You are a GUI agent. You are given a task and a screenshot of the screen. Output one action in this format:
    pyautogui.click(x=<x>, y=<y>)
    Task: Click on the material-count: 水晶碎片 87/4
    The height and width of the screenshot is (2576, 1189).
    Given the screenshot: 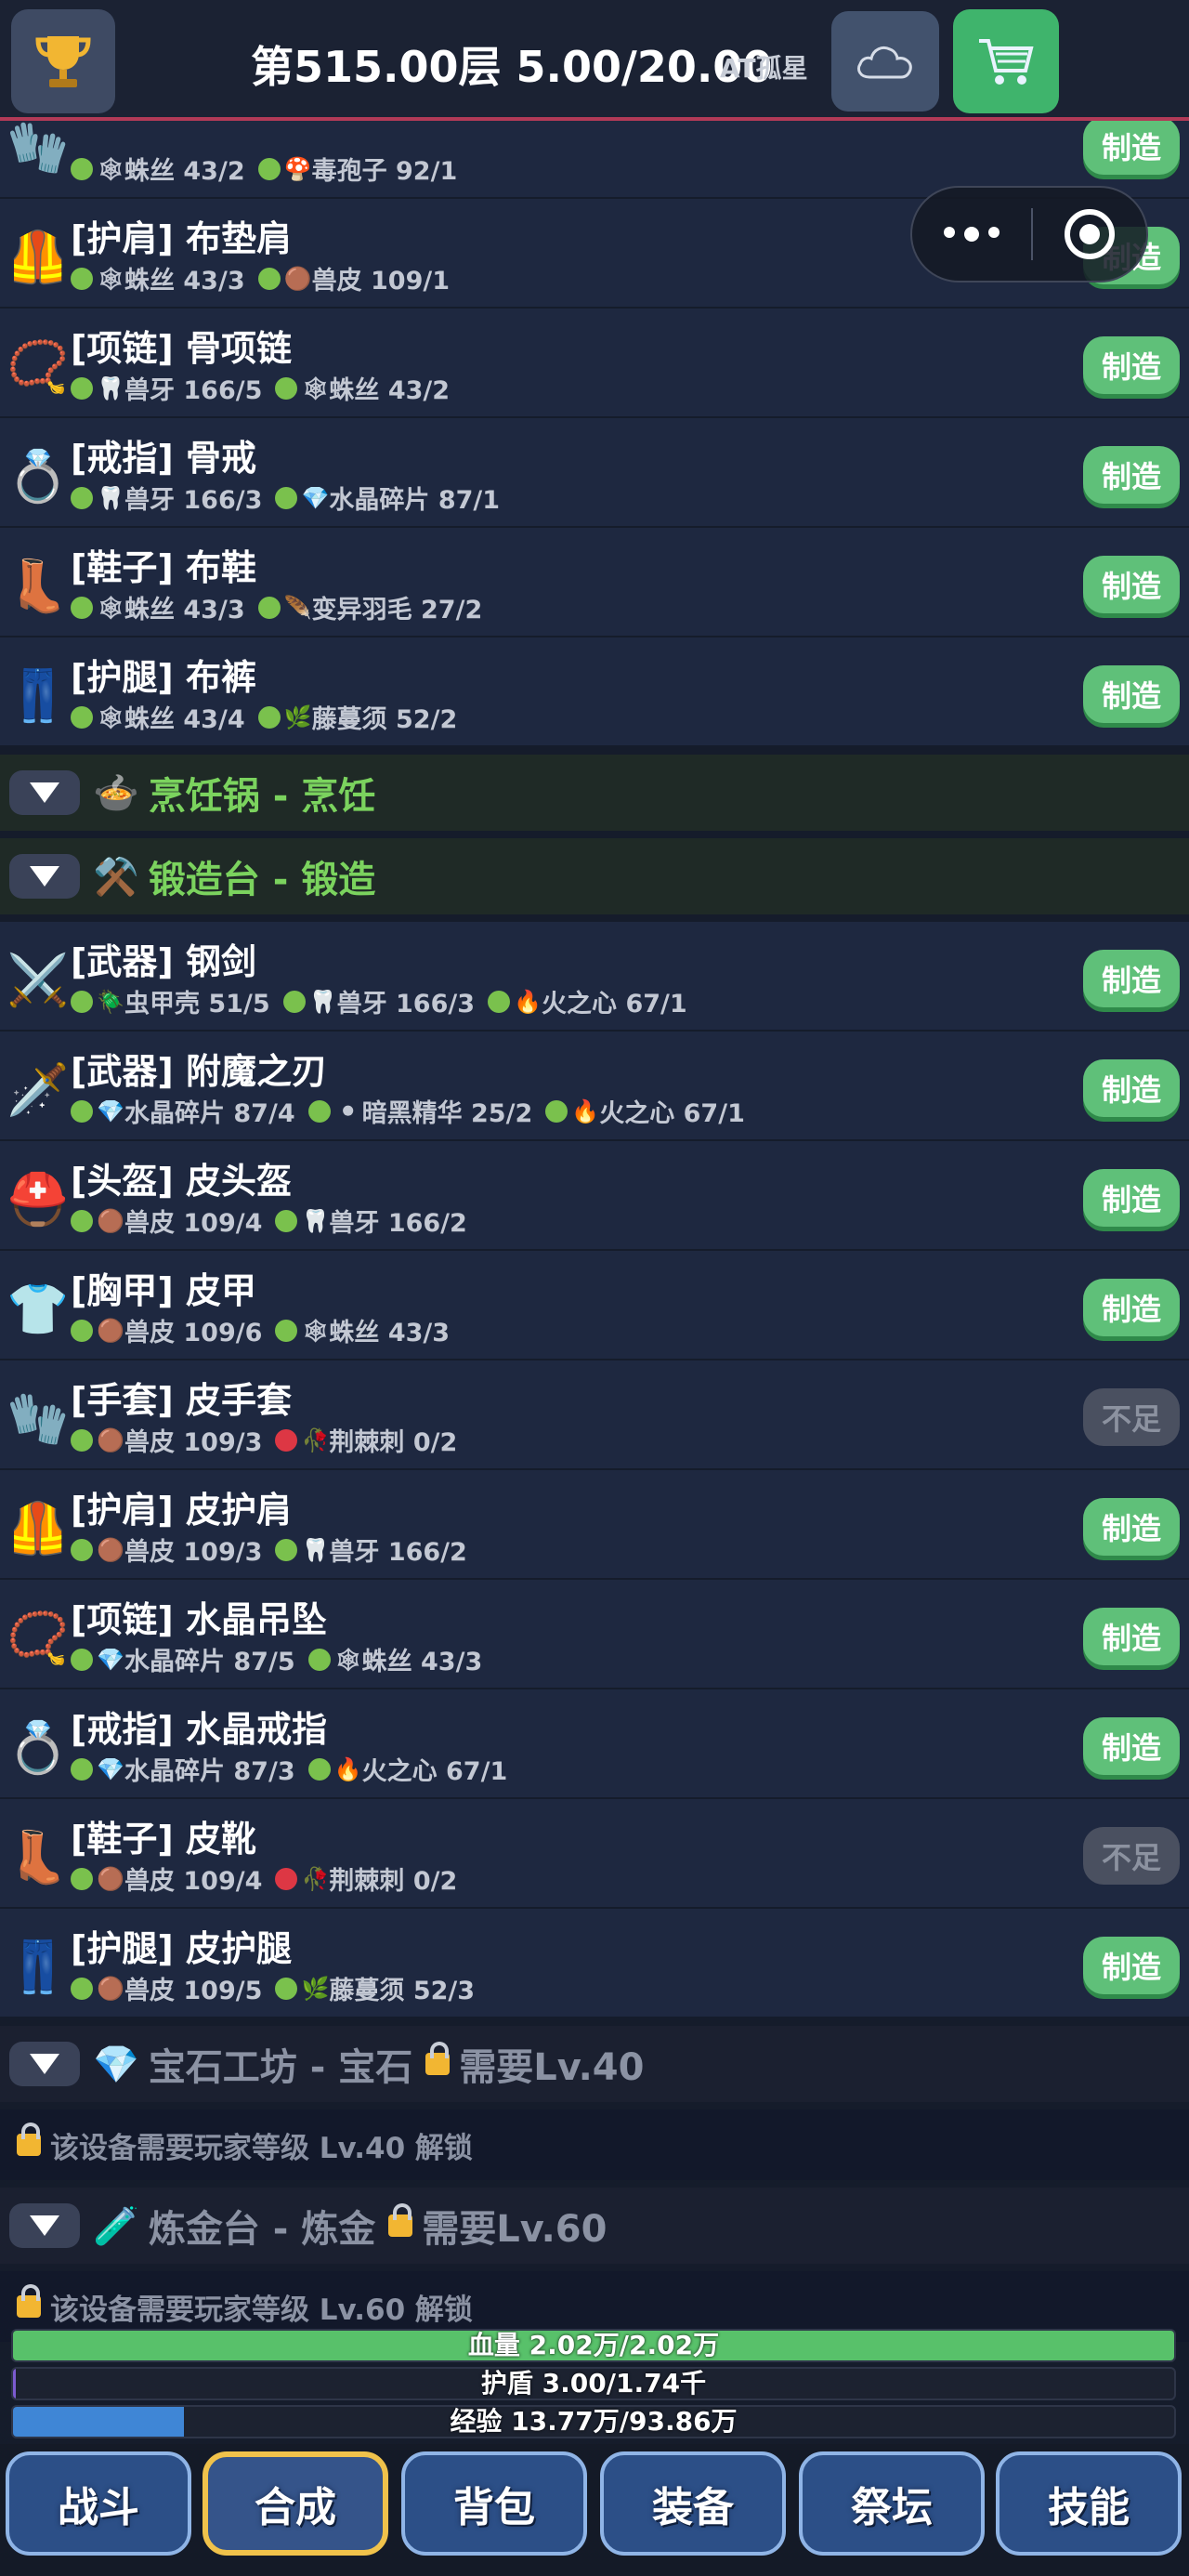 What is the action you would take?
    pyautogui.click(x=209, y=1113)
    